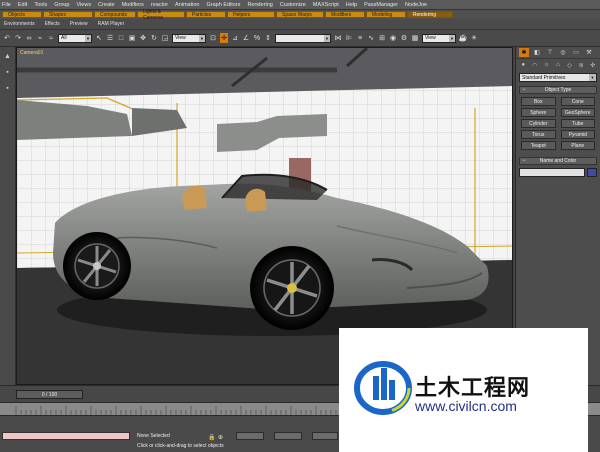  What do you see at coordinates (592, 65) in the screenshot?
I see `systems-icon: ✣` at bounding box center [592, 65].